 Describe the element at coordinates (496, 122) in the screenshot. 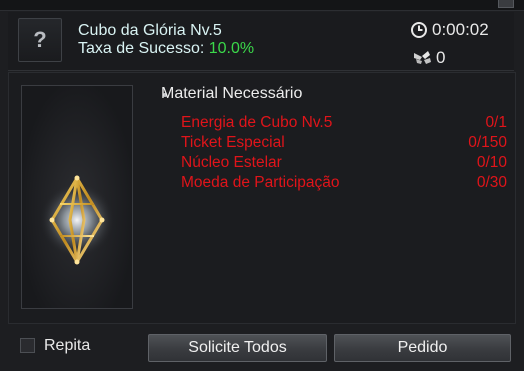

I see `material-amount: 0/1` at that location.